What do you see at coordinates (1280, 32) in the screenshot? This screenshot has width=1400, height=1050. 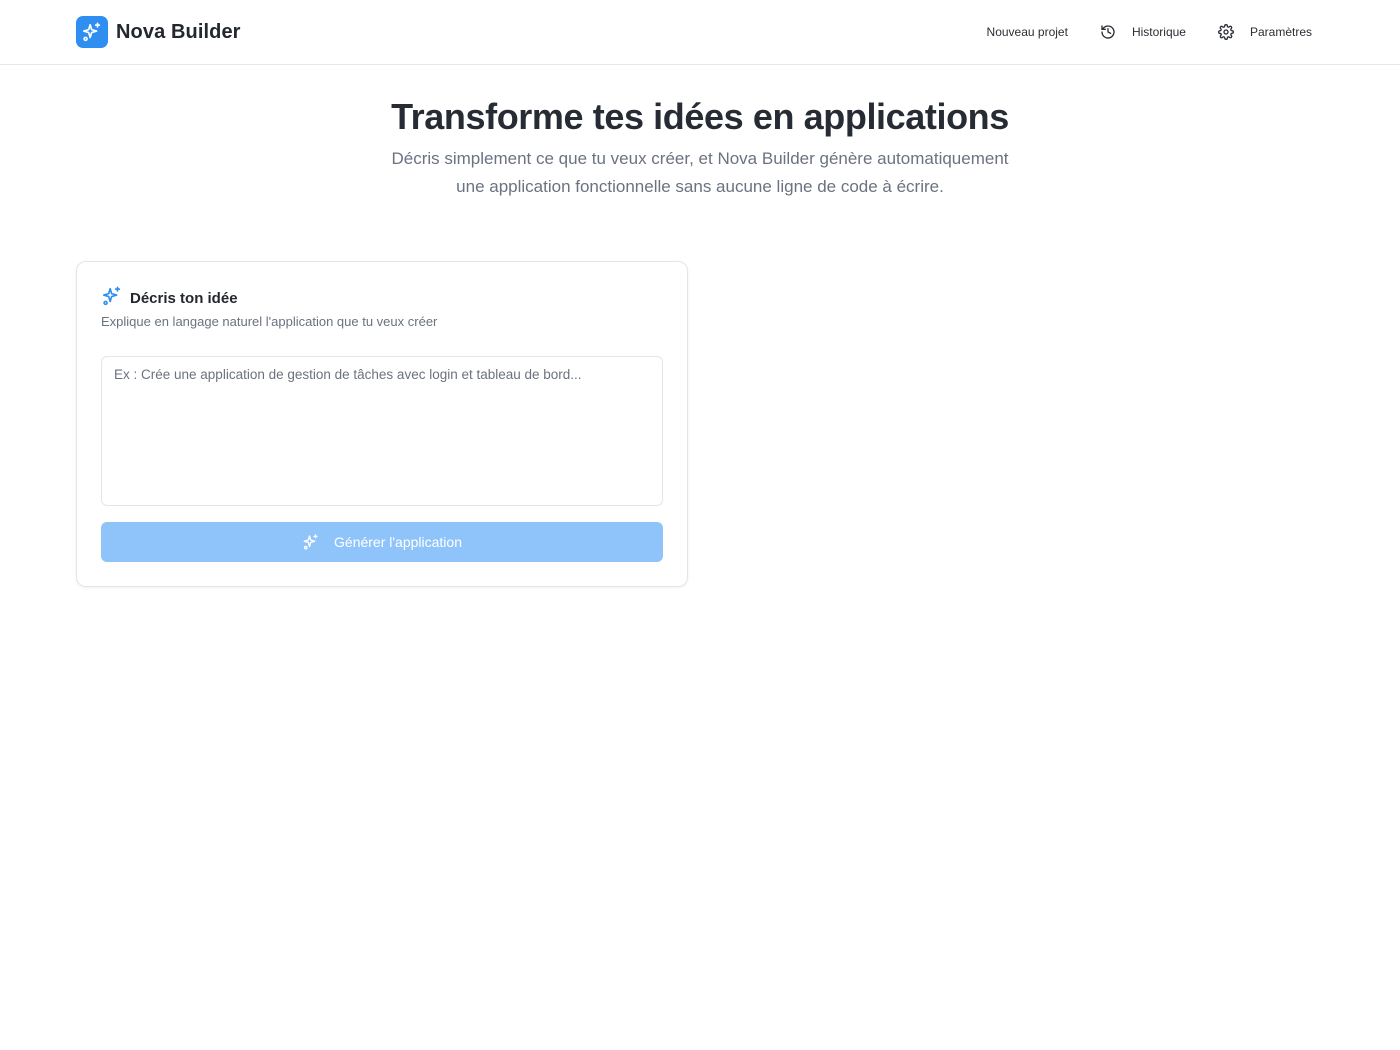 I see `nav-settings-label: Paramètres` at bounding box center [1280, 32].